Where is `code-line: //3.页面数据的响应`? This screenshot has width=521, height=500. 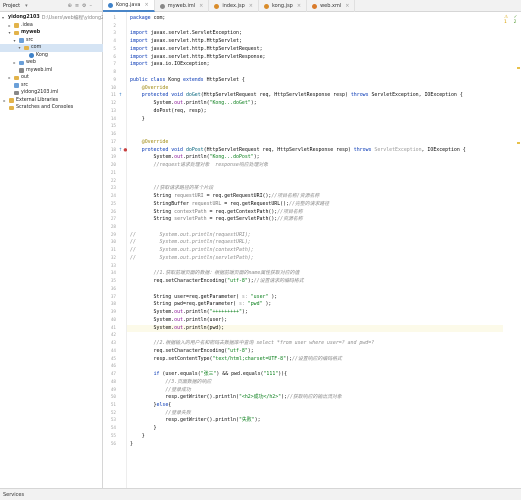
code-line: //3.页面数据的响应 is located at coordinates (170, 383).